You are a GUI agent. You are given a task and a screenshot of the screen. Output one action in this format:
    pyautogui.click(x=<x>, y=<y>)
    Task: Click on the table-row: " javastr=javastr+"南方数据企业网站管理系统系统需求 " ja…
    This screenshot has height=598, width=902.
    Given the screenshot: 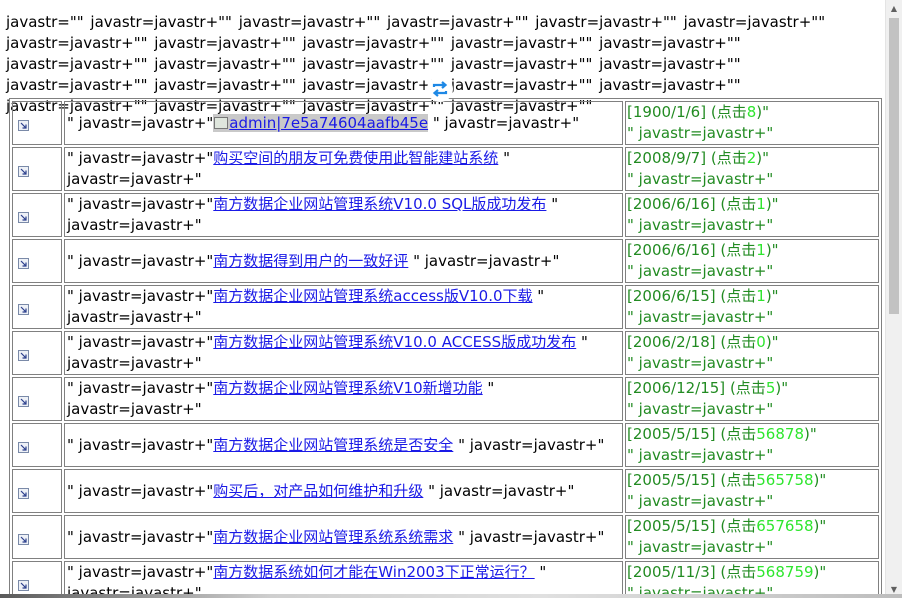 What is the action you would take?
    pyautogui.click(x=445, y=537)
    